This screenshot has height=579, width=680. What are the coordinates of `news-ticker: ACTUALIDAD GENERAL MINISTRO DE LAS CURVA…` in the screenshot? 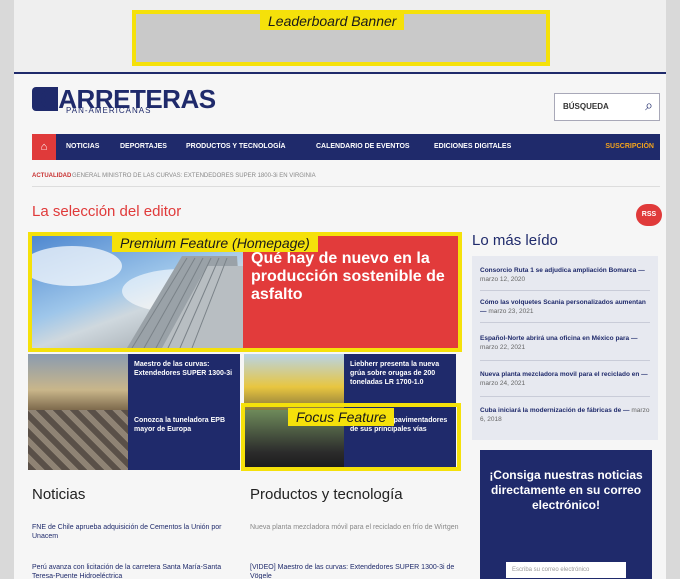 It's located at (346, 177).